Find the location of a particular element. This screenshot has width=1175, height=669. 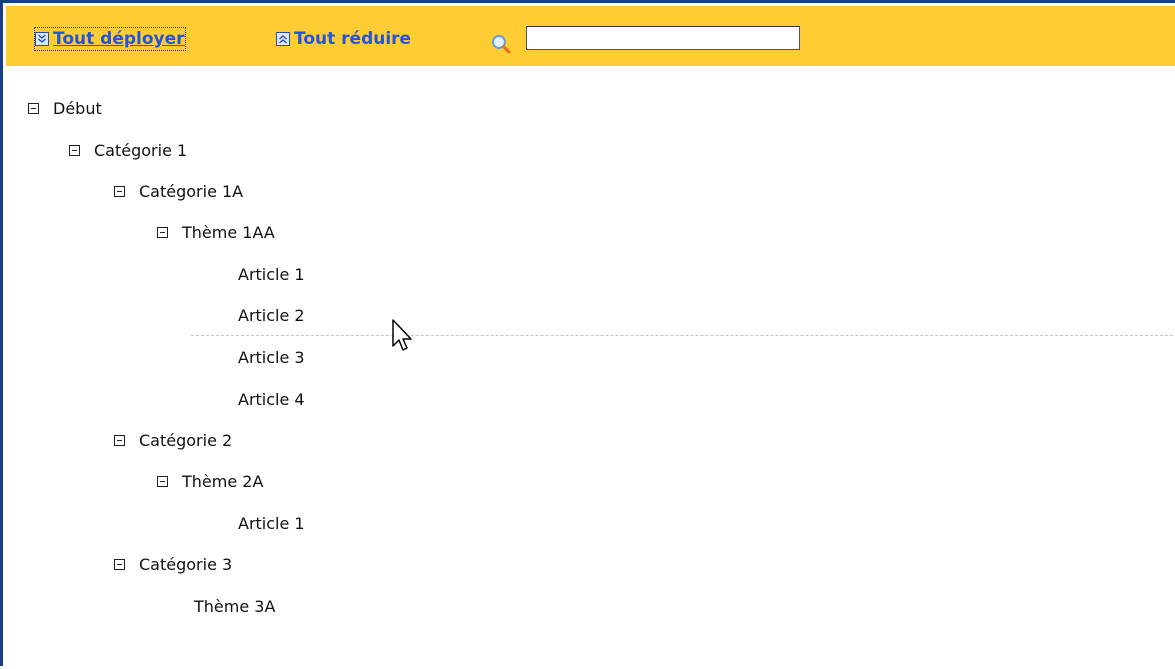

tree-node-category: Catégorie 1A is located at coordinates (178, 191).